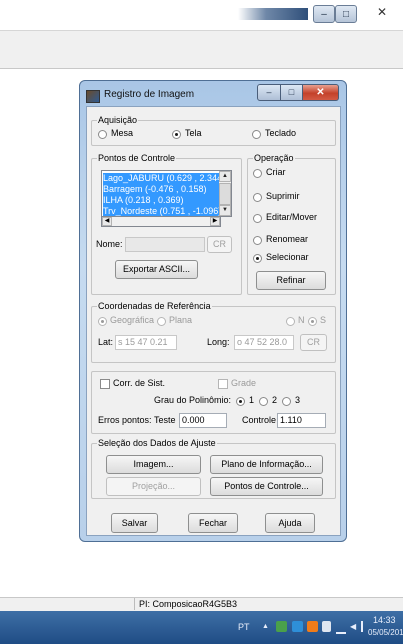 The image size is (403, 644). Describe the element at coordinates (263, 401) in the screenshot. I see `grau-2-radio` at that location.